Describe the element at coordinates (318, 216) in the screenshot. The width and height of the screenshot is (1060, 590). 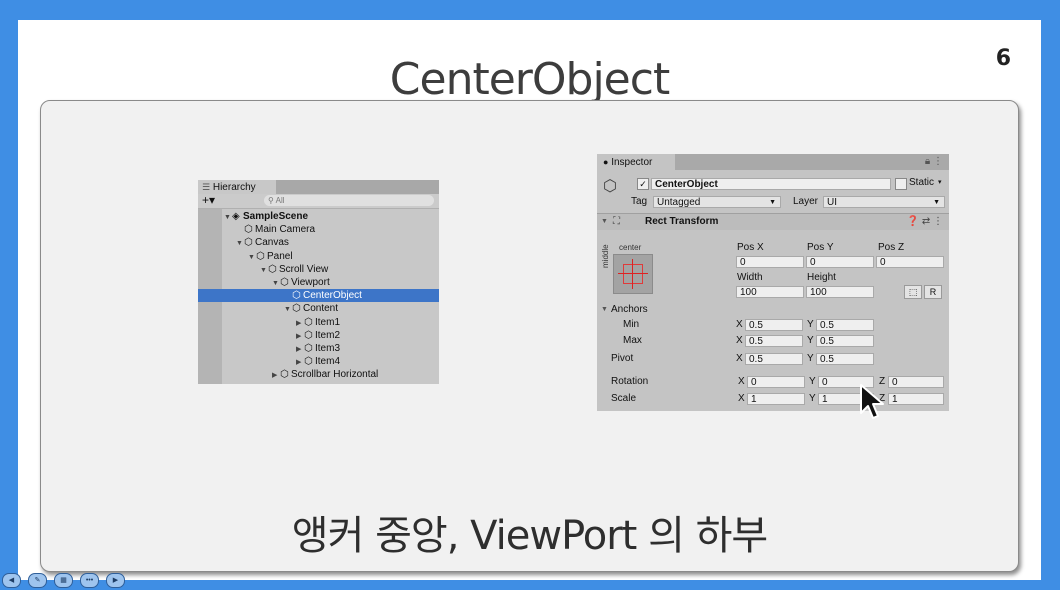
I see `hierarchy-item: ▼◈ SampleScene` at that location.